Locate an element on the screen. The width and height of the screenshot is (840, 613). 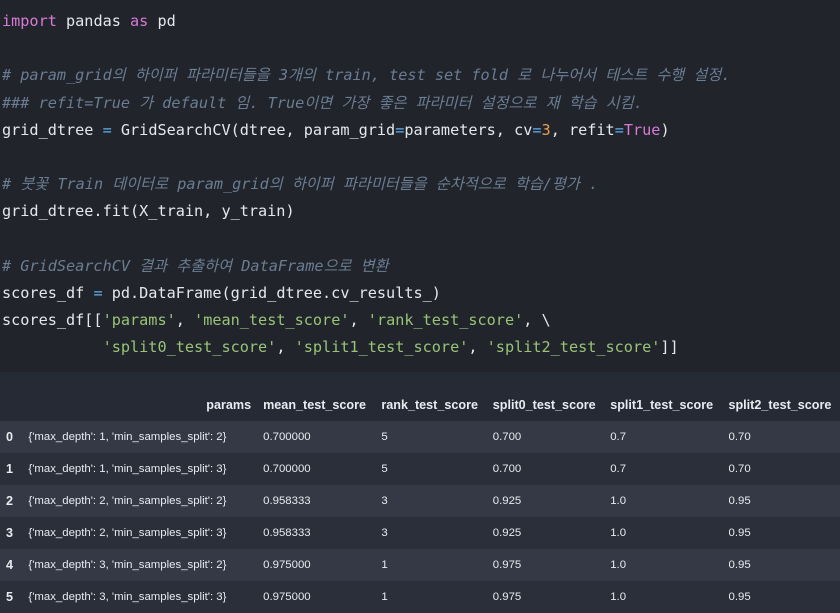
code-token: 3 is located at coordinates (546, 129).